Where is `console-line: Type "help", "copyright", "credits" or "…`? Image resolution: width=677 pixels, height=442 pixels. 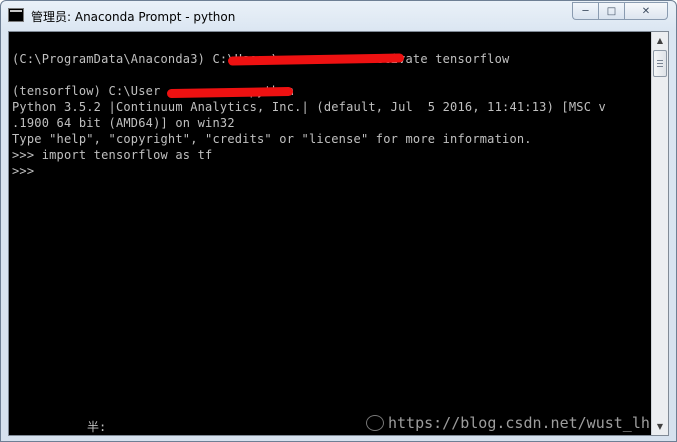 console-line: Type "help", "copyright", "credits" or "… is located at coordinates (272, 139).